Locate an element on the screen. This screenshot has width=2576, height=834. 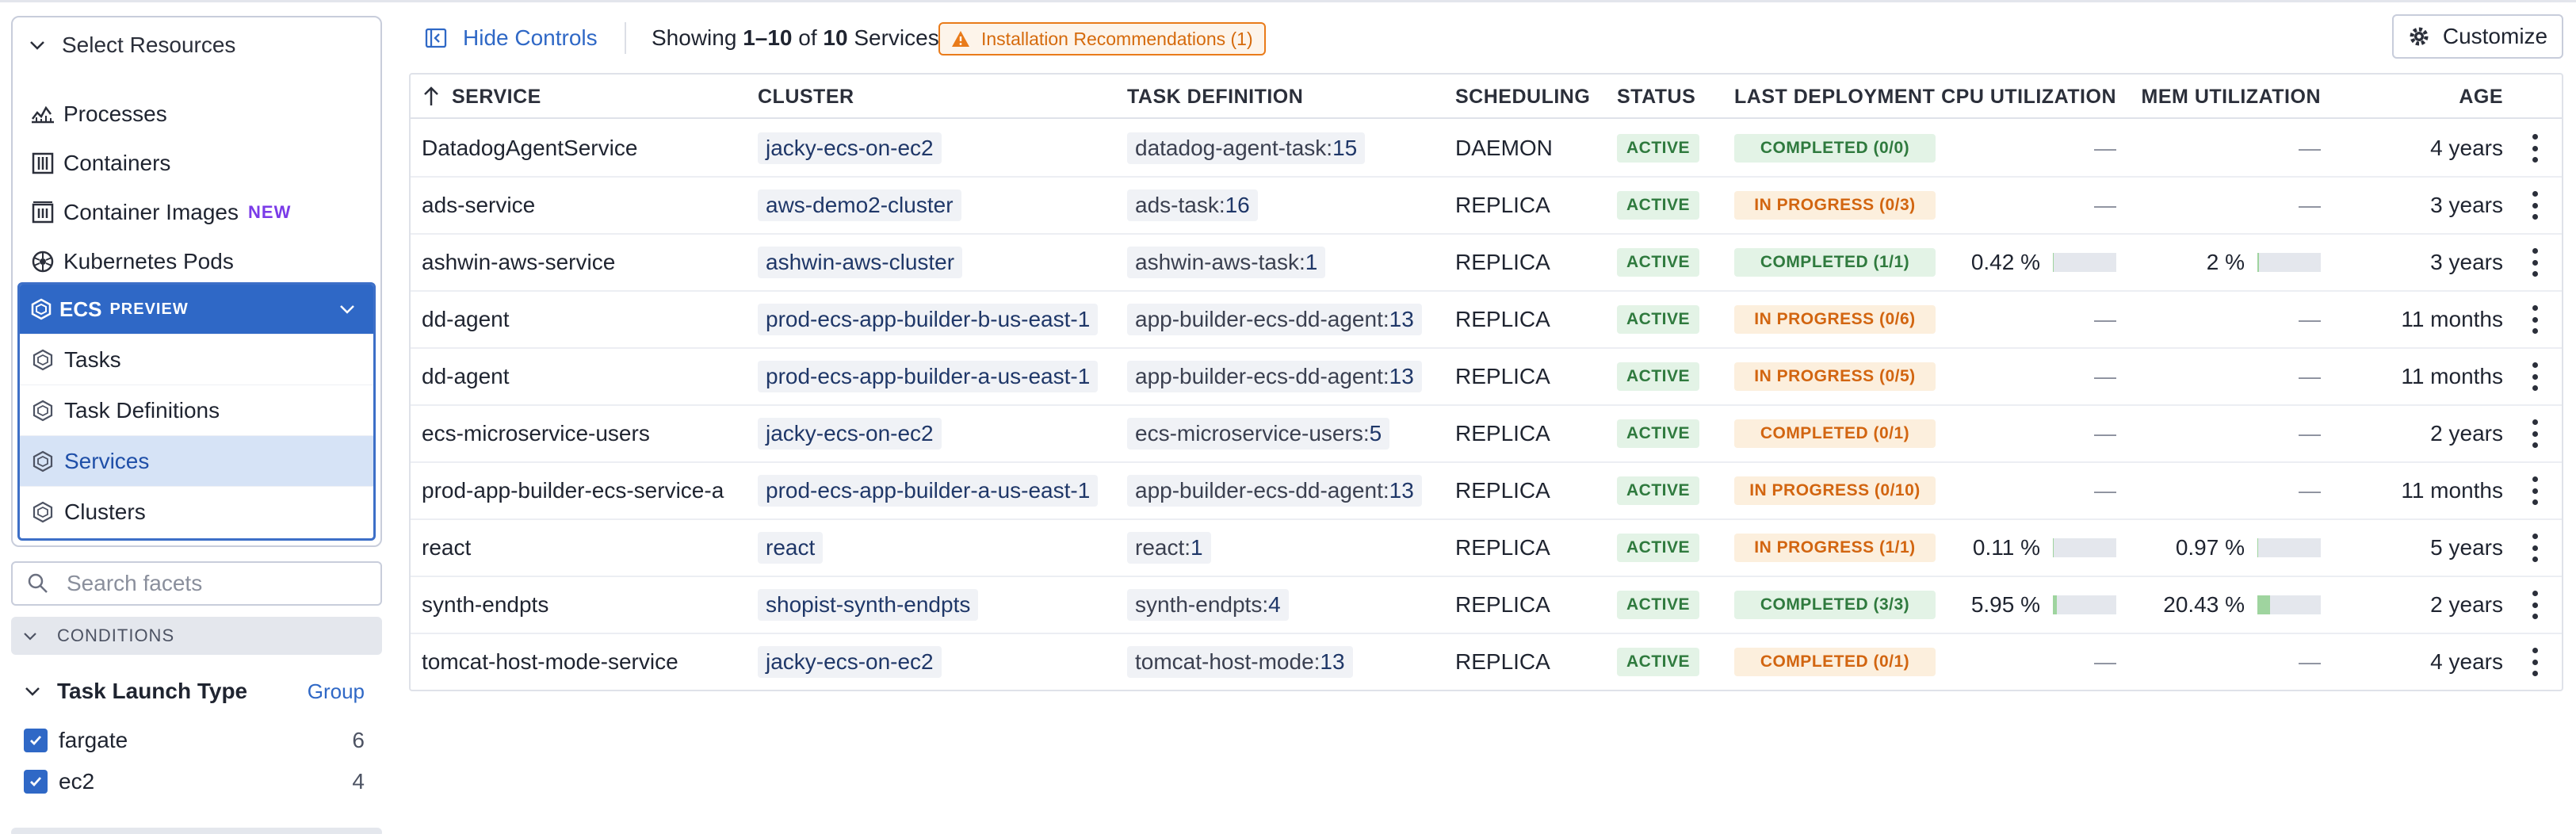
scheduling-text: REPLICA is located at coordinates (1502, 376).